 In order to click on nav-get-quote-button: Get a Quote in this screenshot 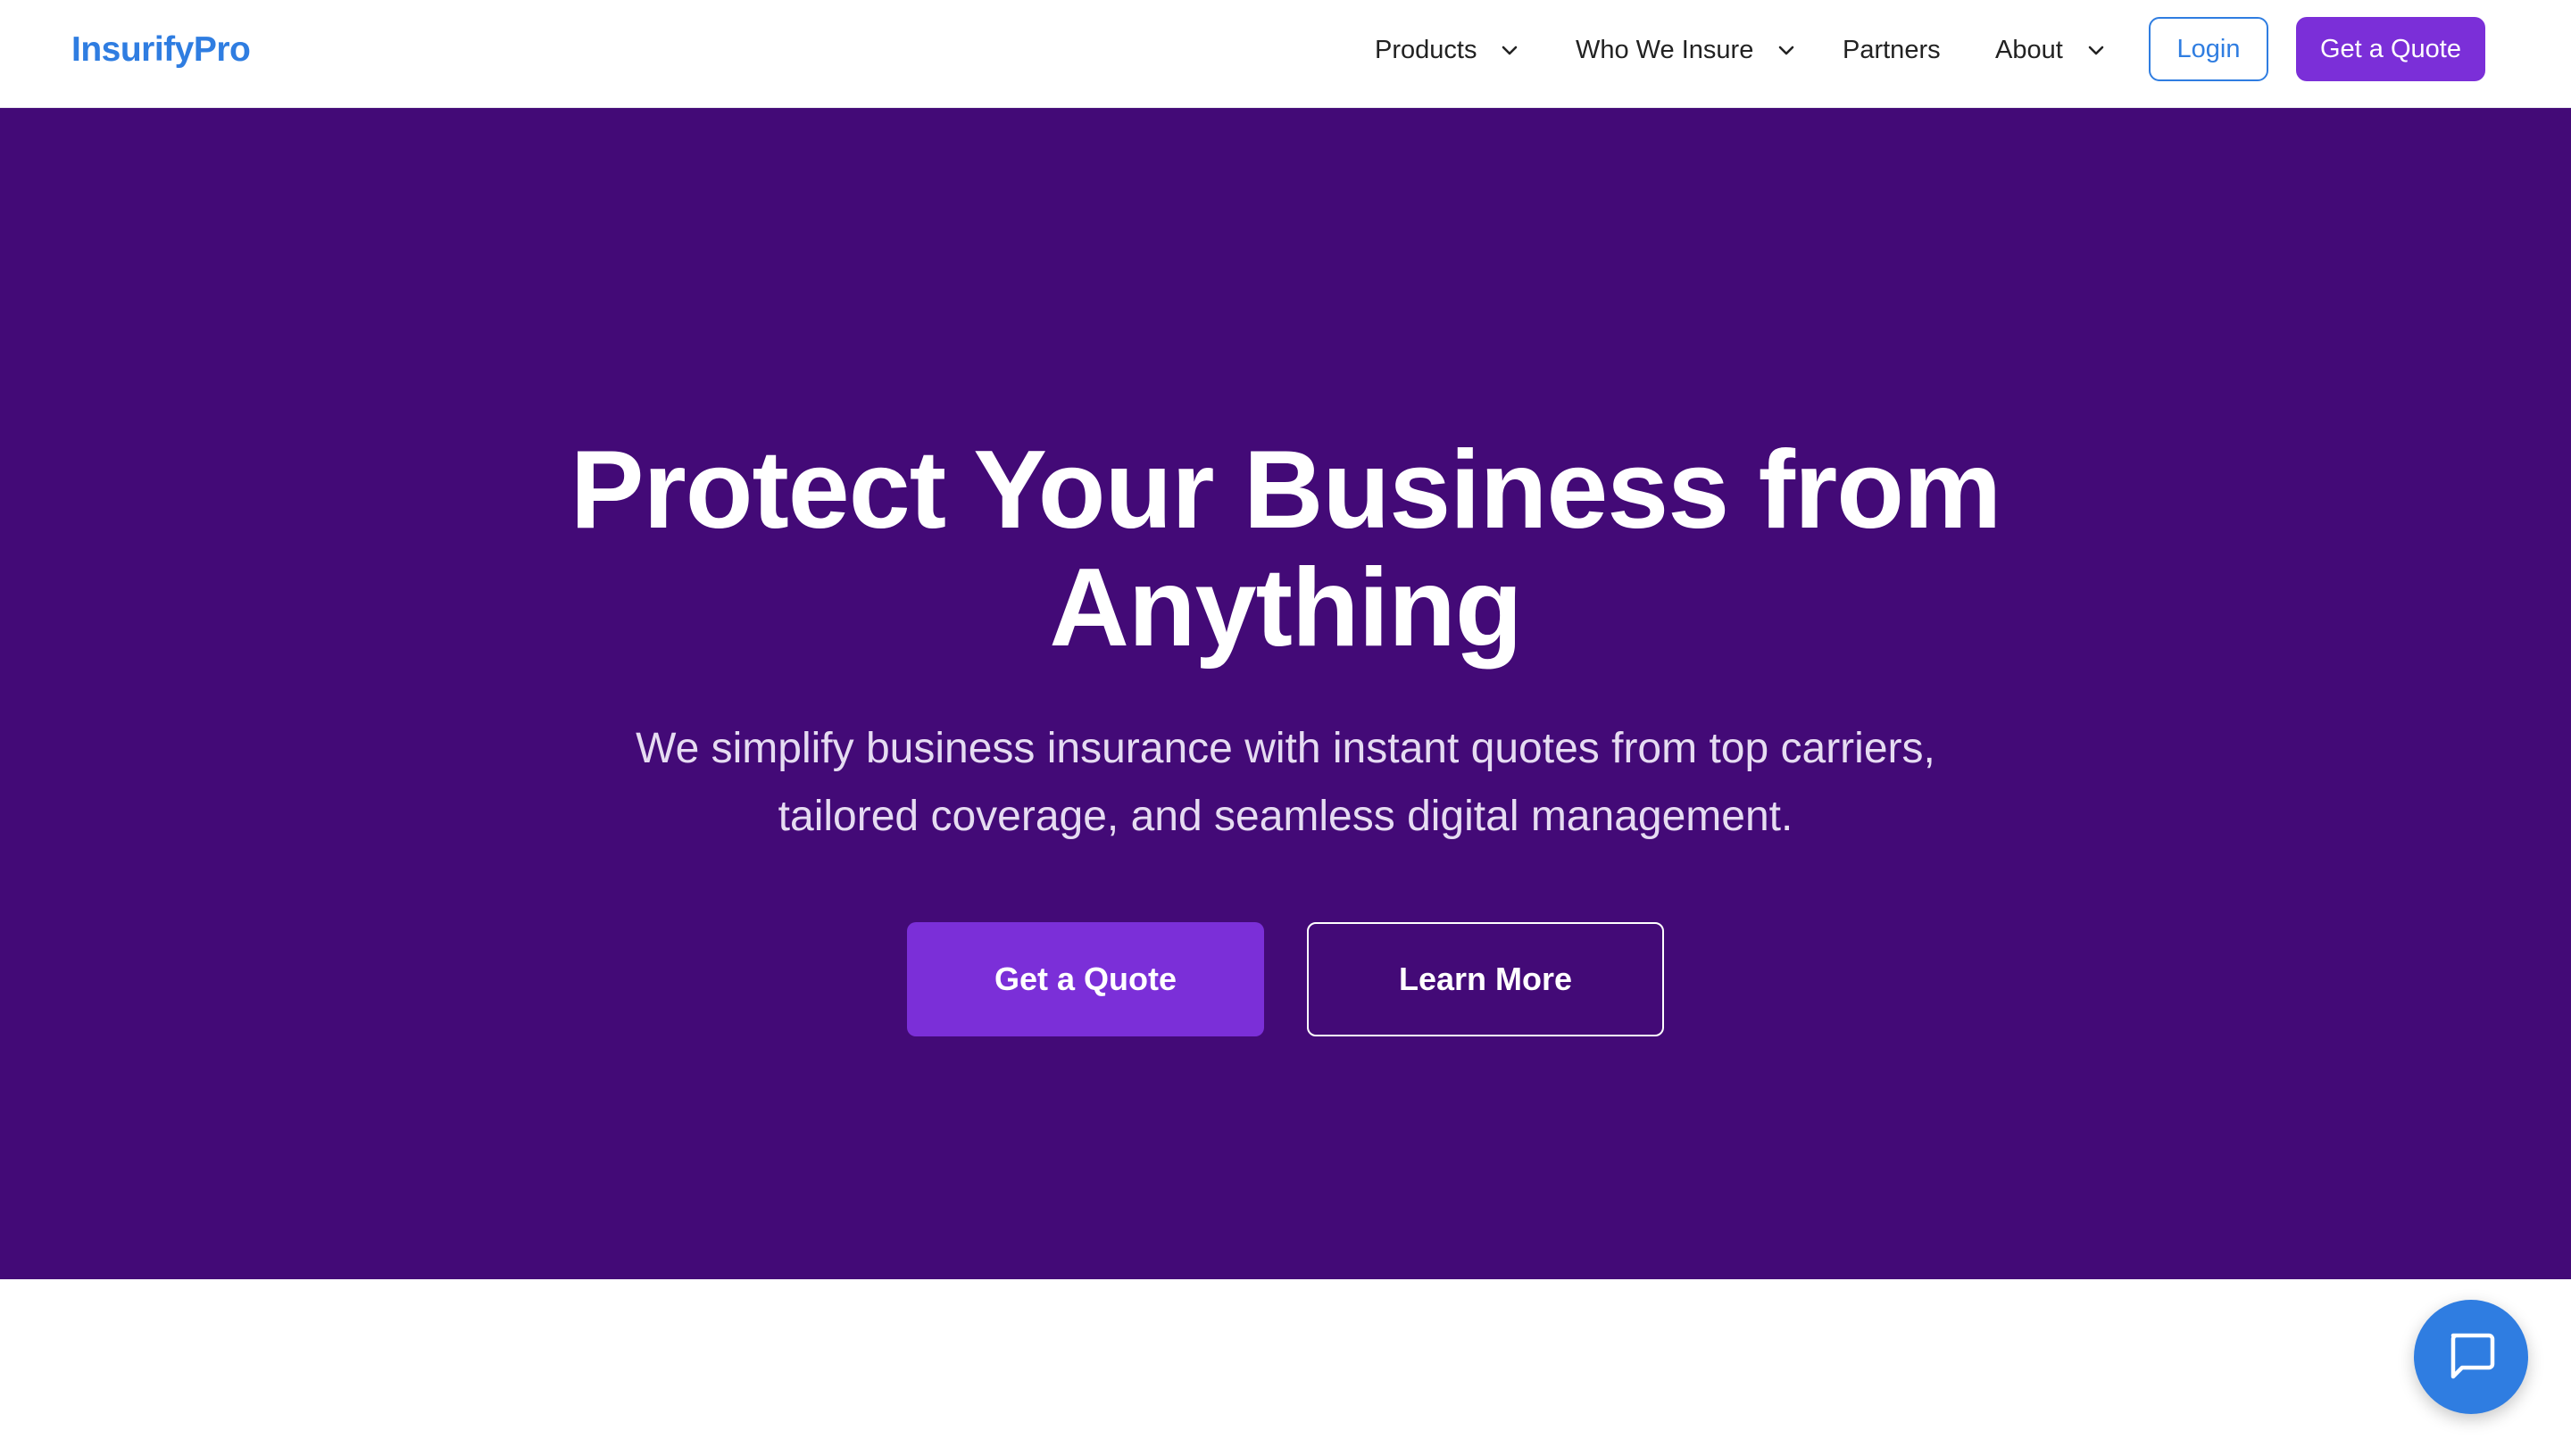, I will do `click(2390, 49)`.